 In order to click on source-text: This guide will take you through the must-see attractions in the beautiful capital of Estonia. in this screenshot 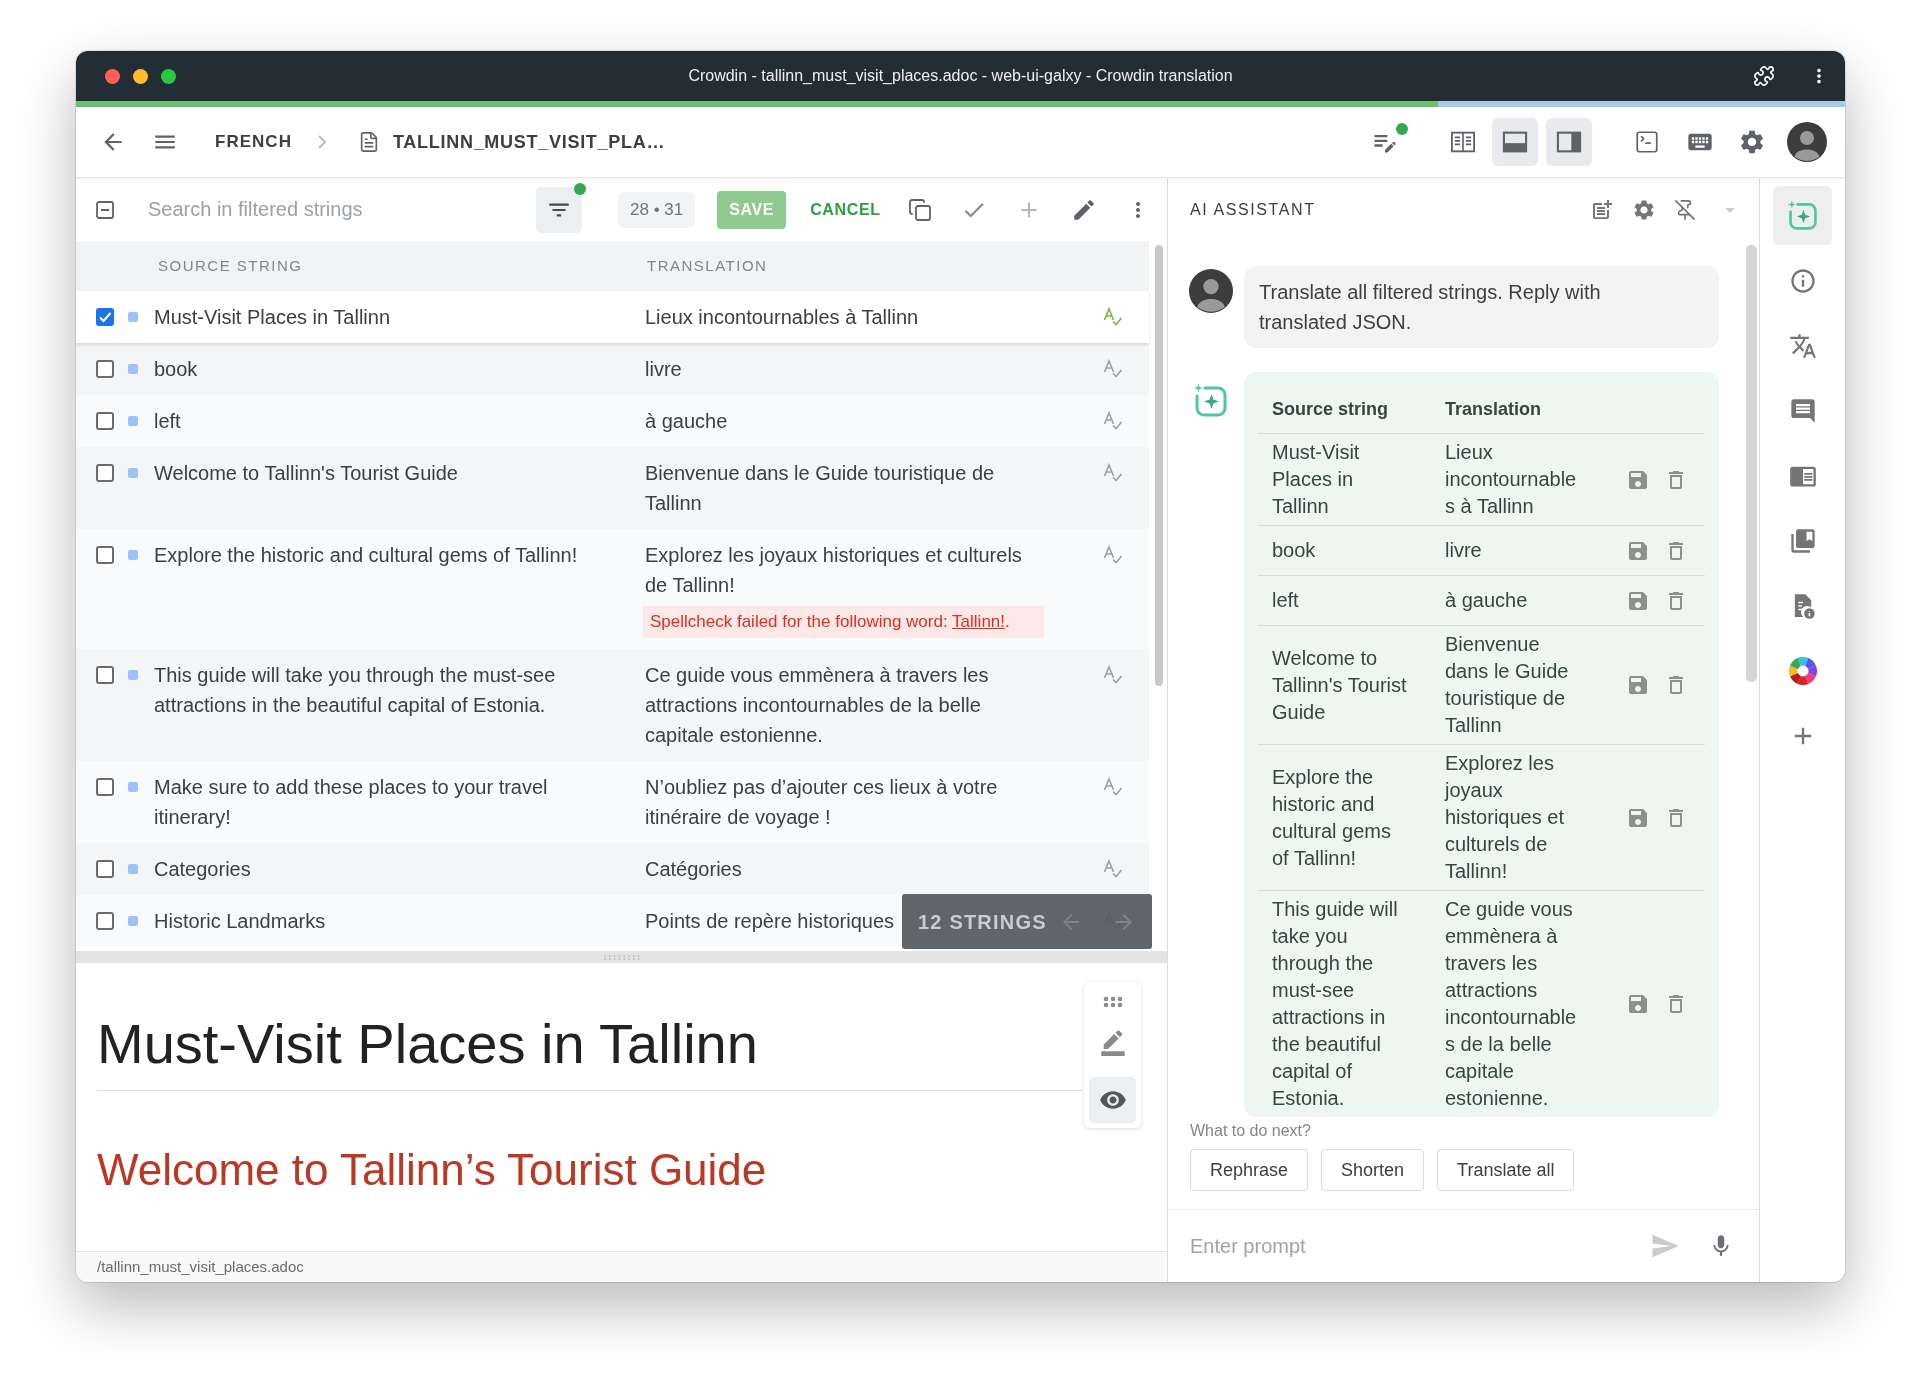, I will do `click(355, 690)`.